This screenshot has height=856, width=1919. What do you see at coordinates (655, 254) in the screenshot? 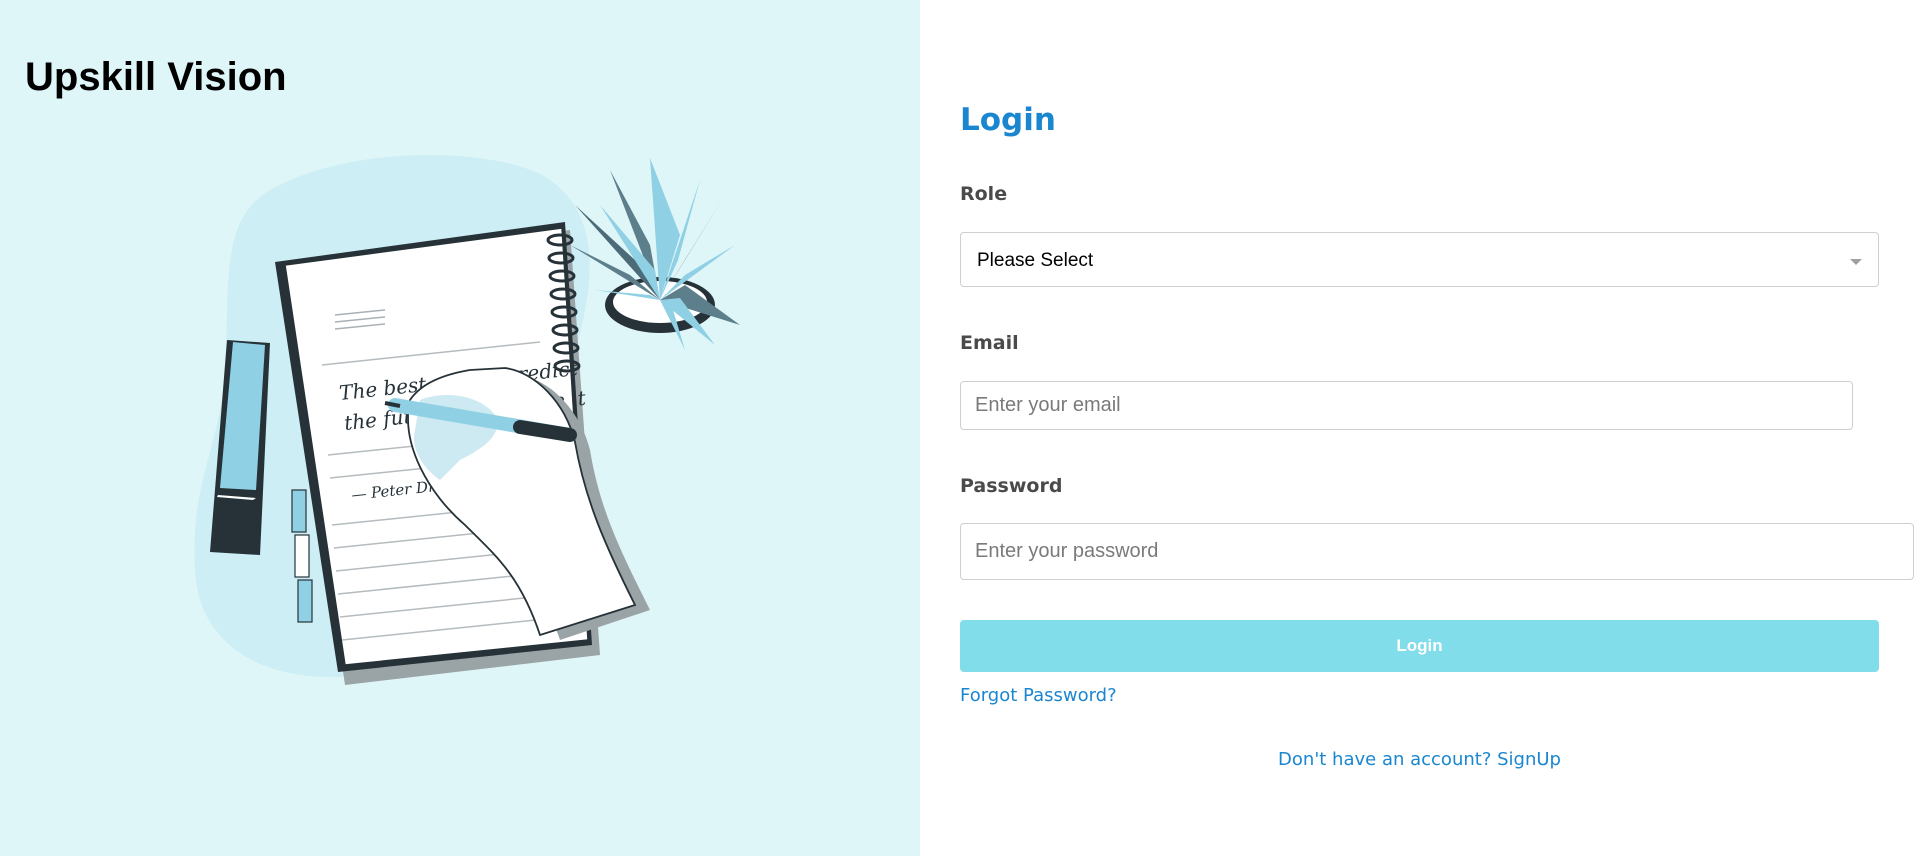
I see `plant-icon` at bounding box center [655, 254].